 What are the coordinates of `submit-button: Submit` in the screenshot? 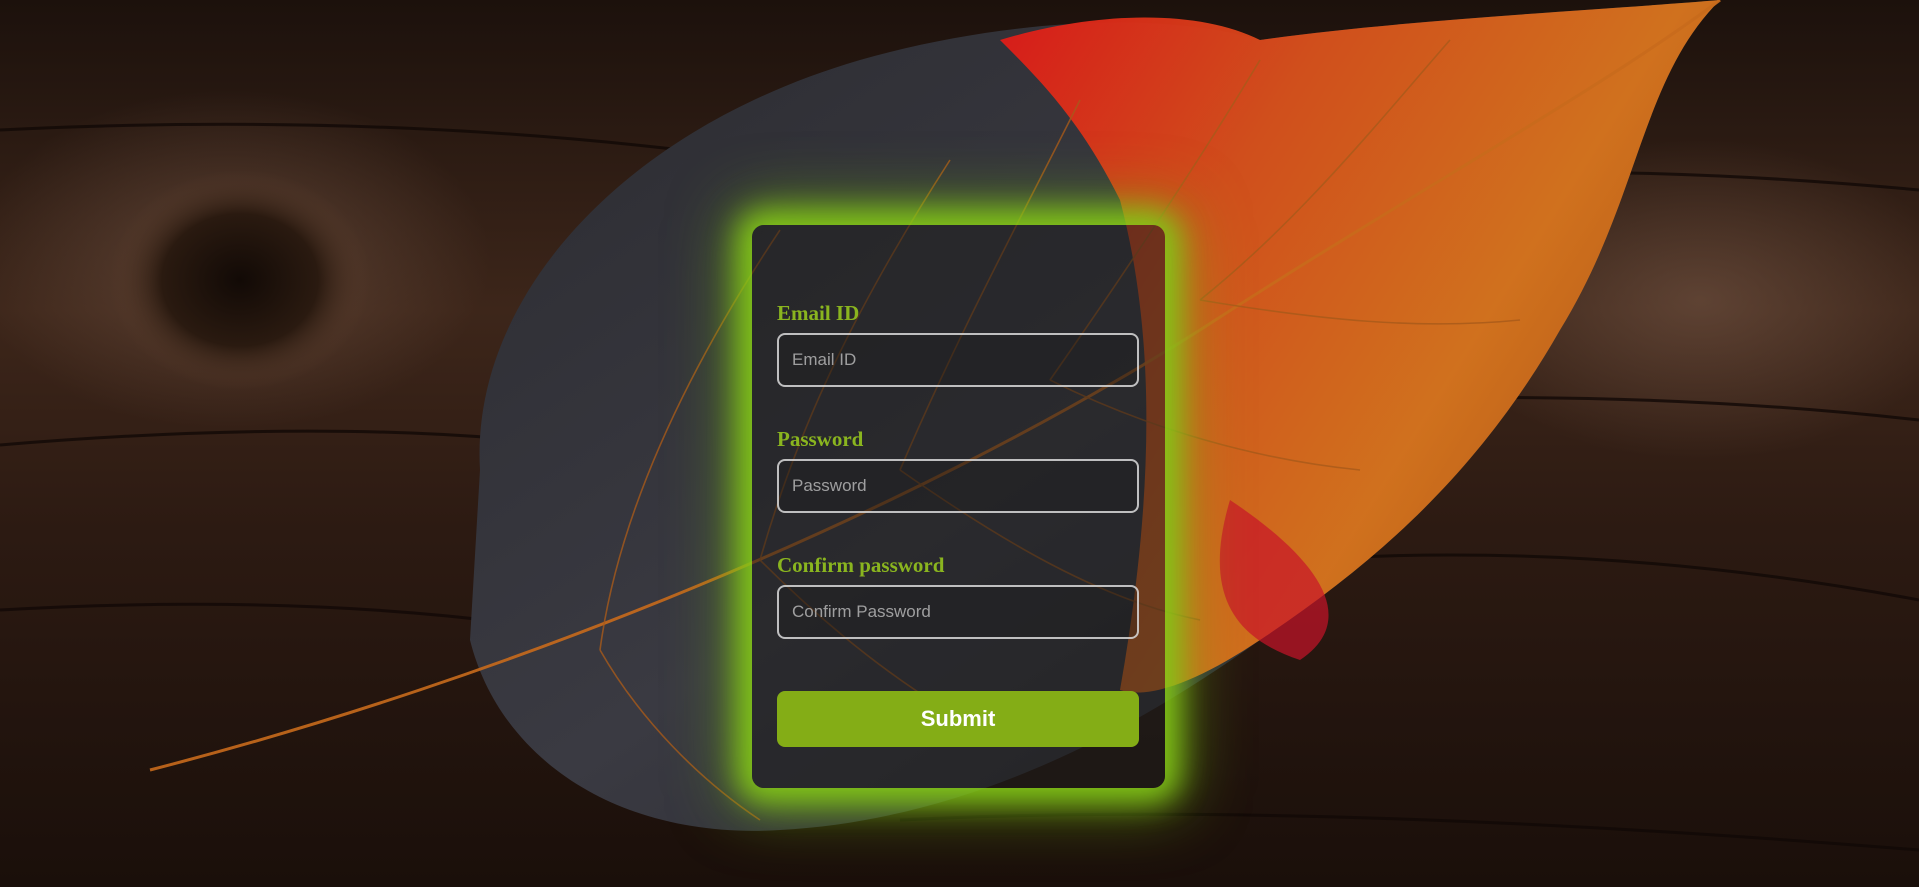 It's located at (958, 719).